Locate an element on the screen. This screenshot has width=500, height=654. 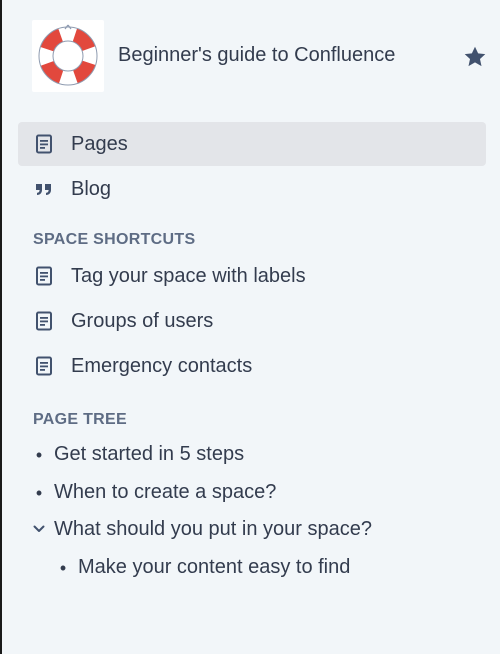
shortcut-item-tag-labels: Tag your space with labels is located at coordinates (252, 276).